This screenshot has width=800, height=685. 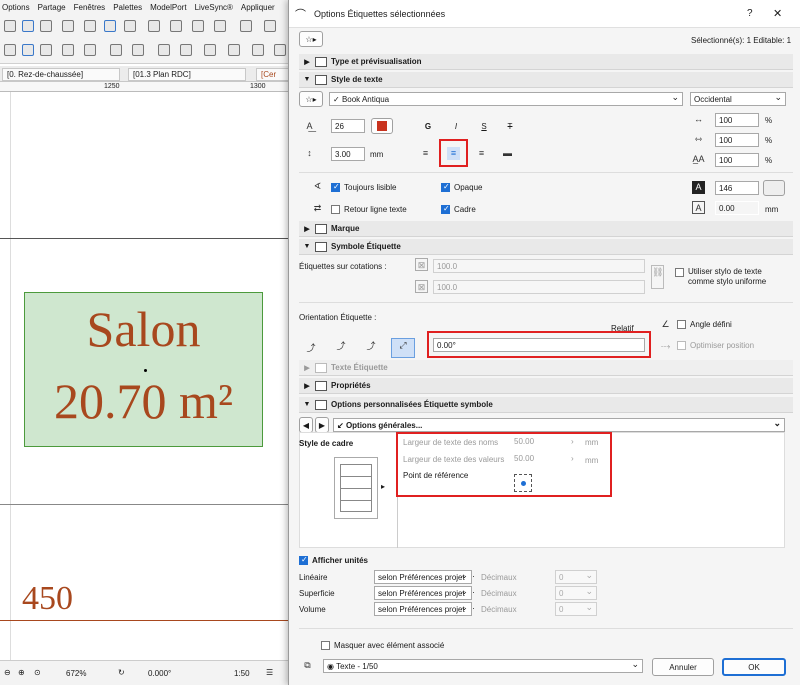 I want to click on menu-palettes: Palettes, so click(x=127, y=7).